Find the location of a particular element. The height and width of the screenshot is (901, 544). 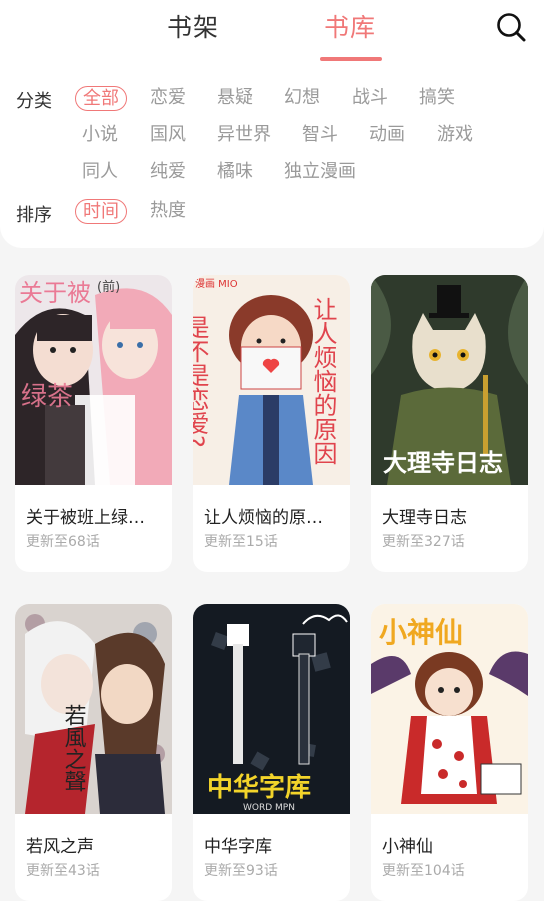

book-card: 小神仙 小神仙 更新至104话 is located at coordinates (449, 752).